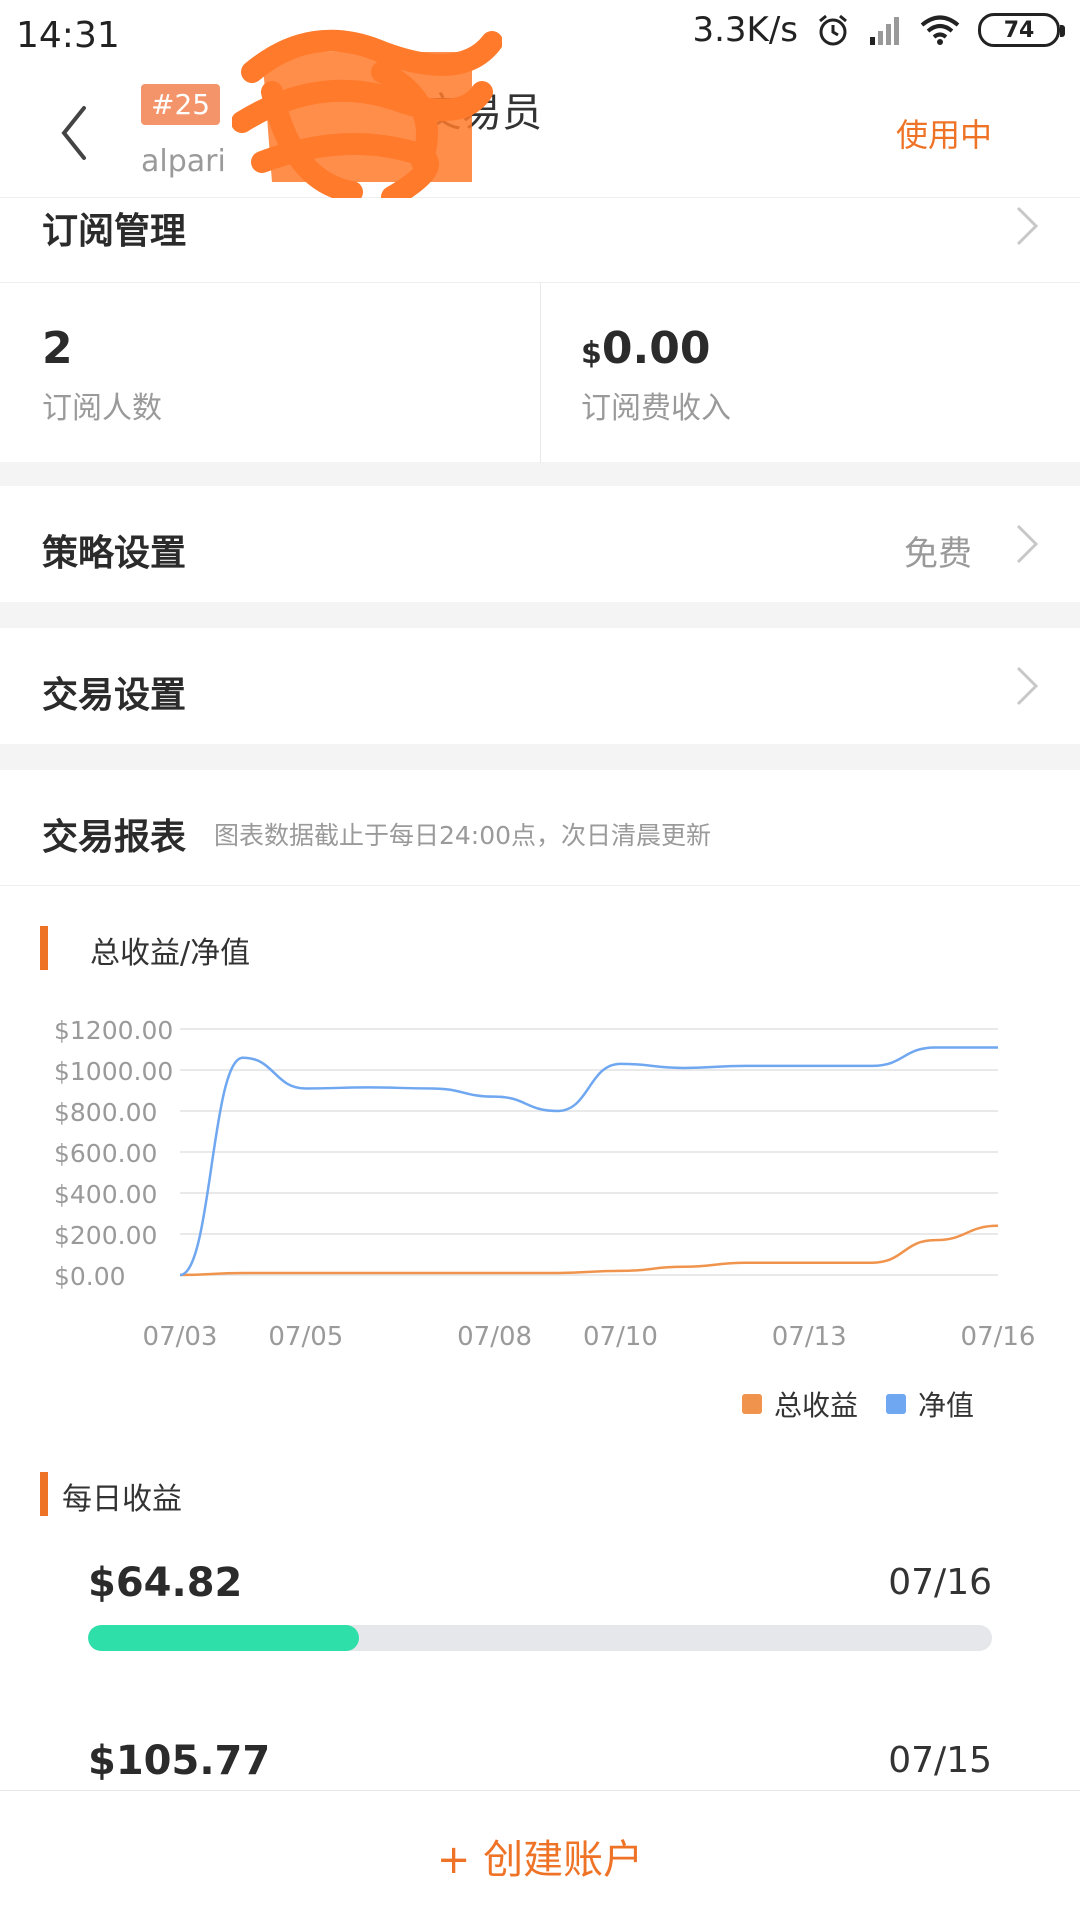 This screenshot has height=1920, width=1080. What do you see at coordinates (105, 1112) in the screenshot?
I see `y-tick-label: $800.00` at bounding box center [105, 1112].